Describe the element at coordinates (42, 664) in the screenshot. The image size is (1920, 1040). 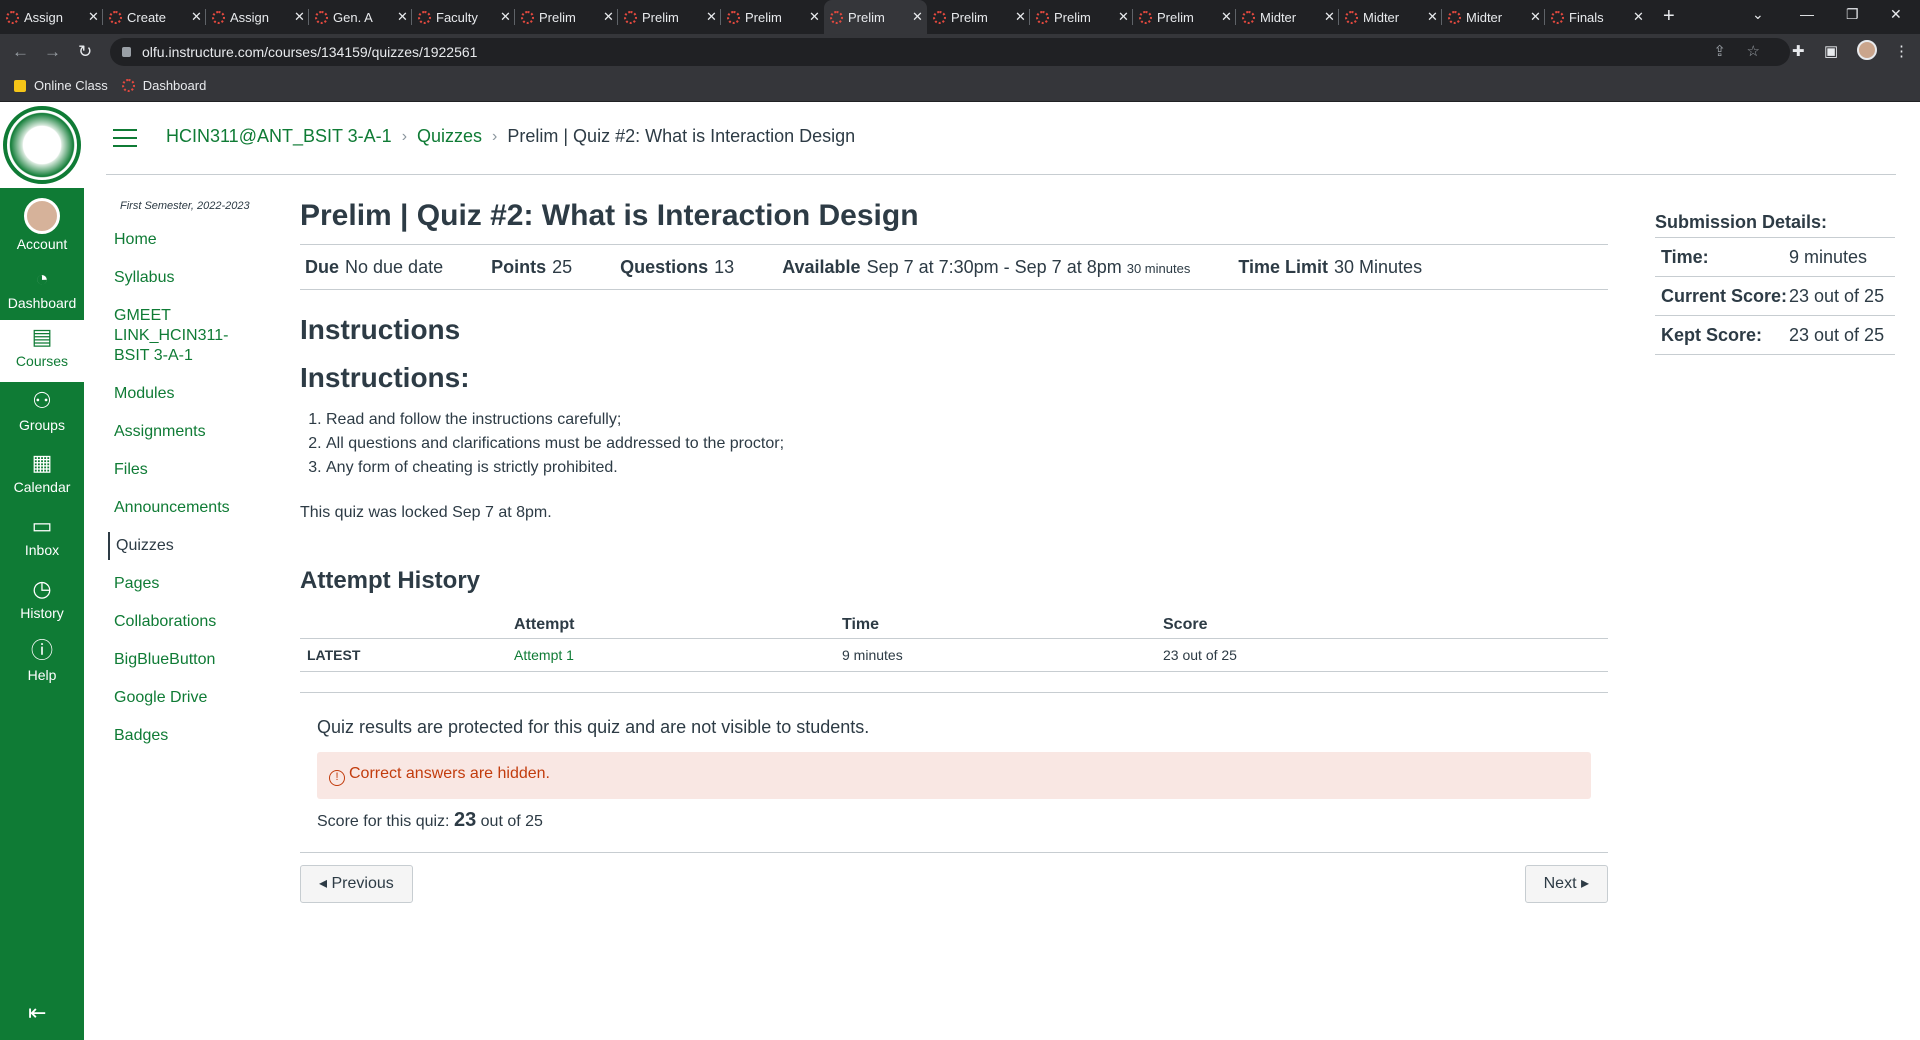
I see `global-nav-help: ⓘ Help` at that location.